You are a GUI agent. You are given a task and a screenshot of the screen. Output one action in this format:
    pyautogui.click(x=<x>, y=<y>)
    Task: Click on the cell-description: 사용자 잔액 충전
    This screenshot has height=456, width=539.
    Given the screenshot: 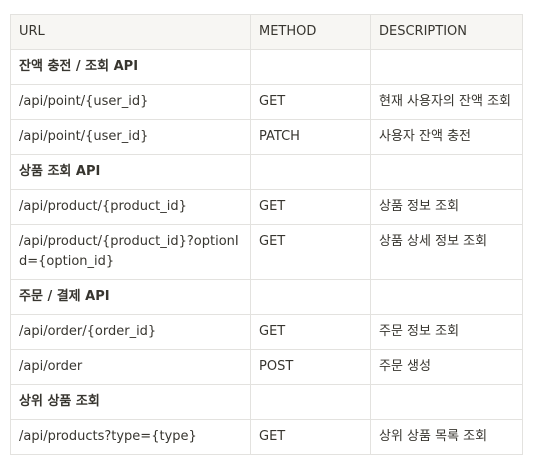 What is the action you would take?
    pyautogui.click(x=446, y=137)
    